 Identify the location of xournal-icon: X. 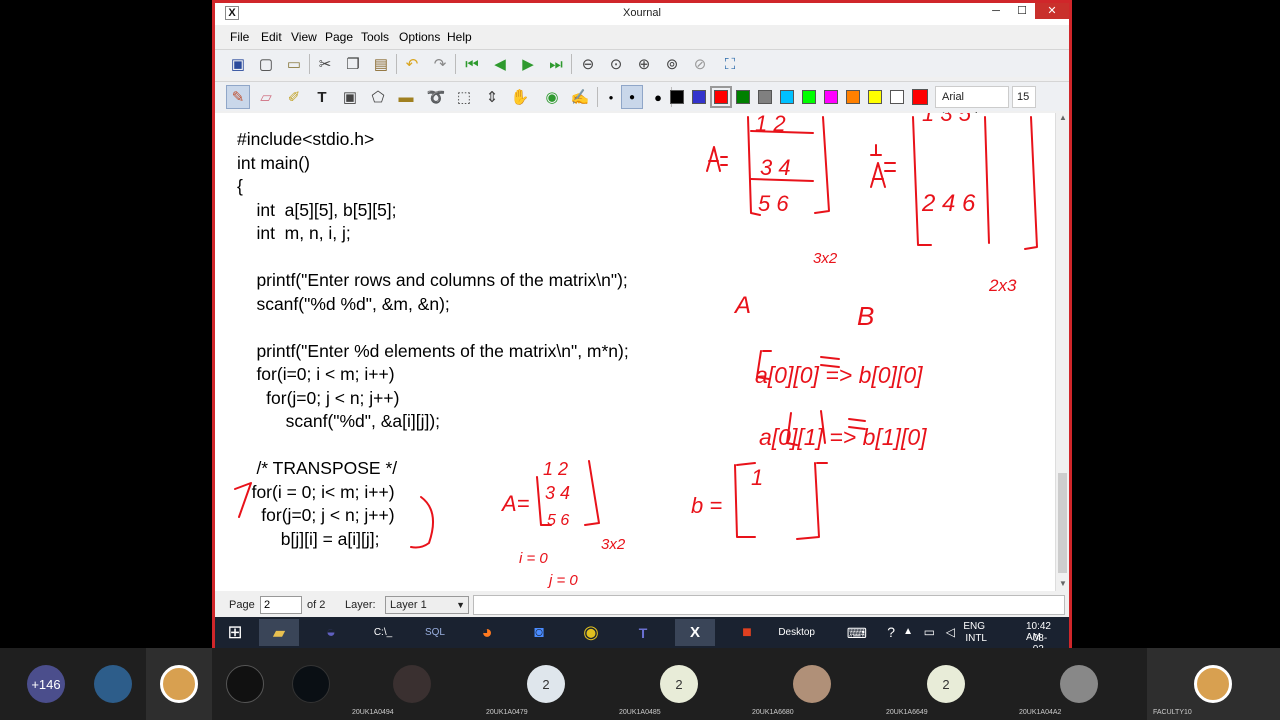
(695, 632).